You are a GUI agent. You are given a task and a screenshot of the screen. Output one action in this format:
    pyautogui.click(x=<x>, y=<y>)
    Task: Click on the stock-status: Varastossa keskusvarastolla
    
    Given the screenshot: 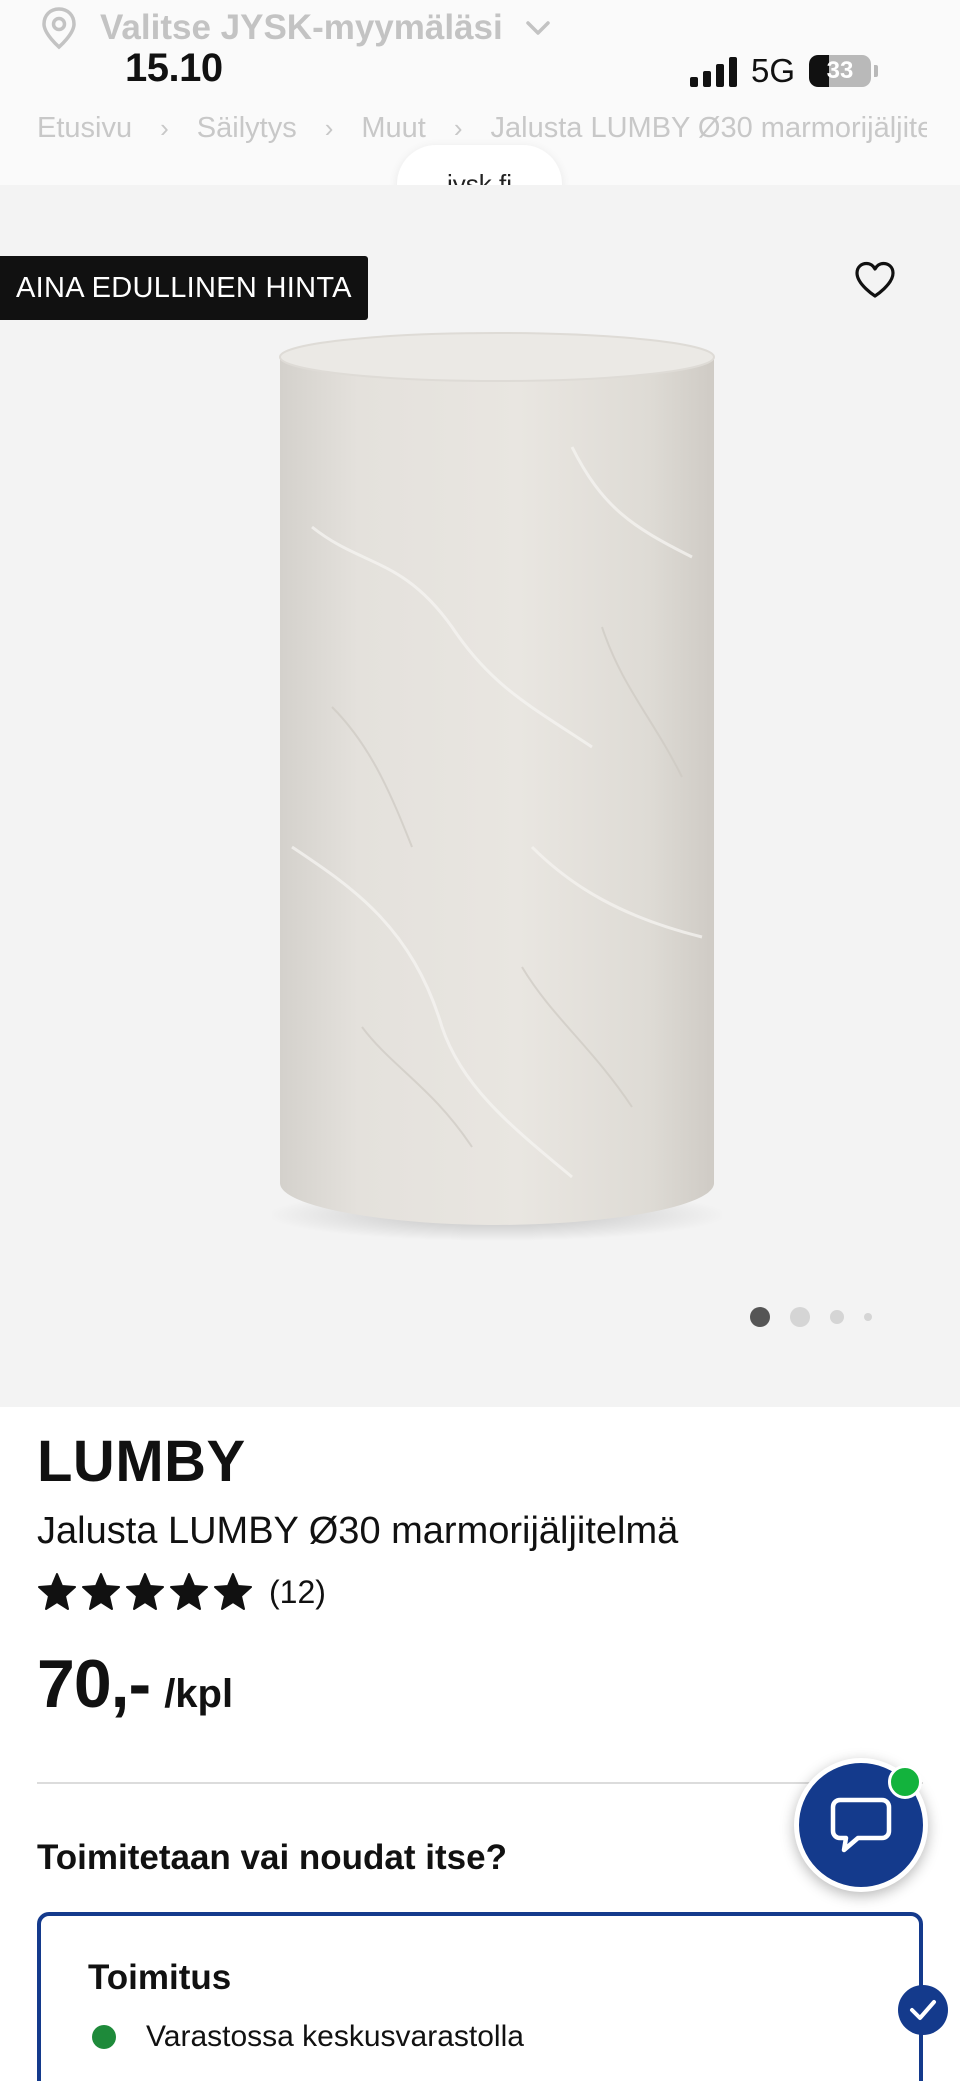 What is the action you would take?
    pyautogui.click(x=308, y=2037)
    